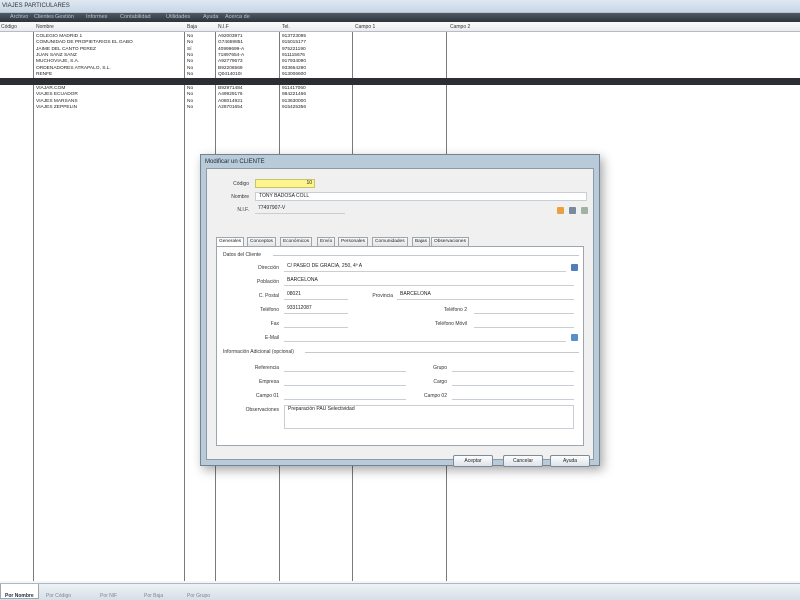  What do you see at coordinates (198, 591) in the screenshot?
I see `tab-por-grupo: Por Grupo` at bounding box center [198, 591].